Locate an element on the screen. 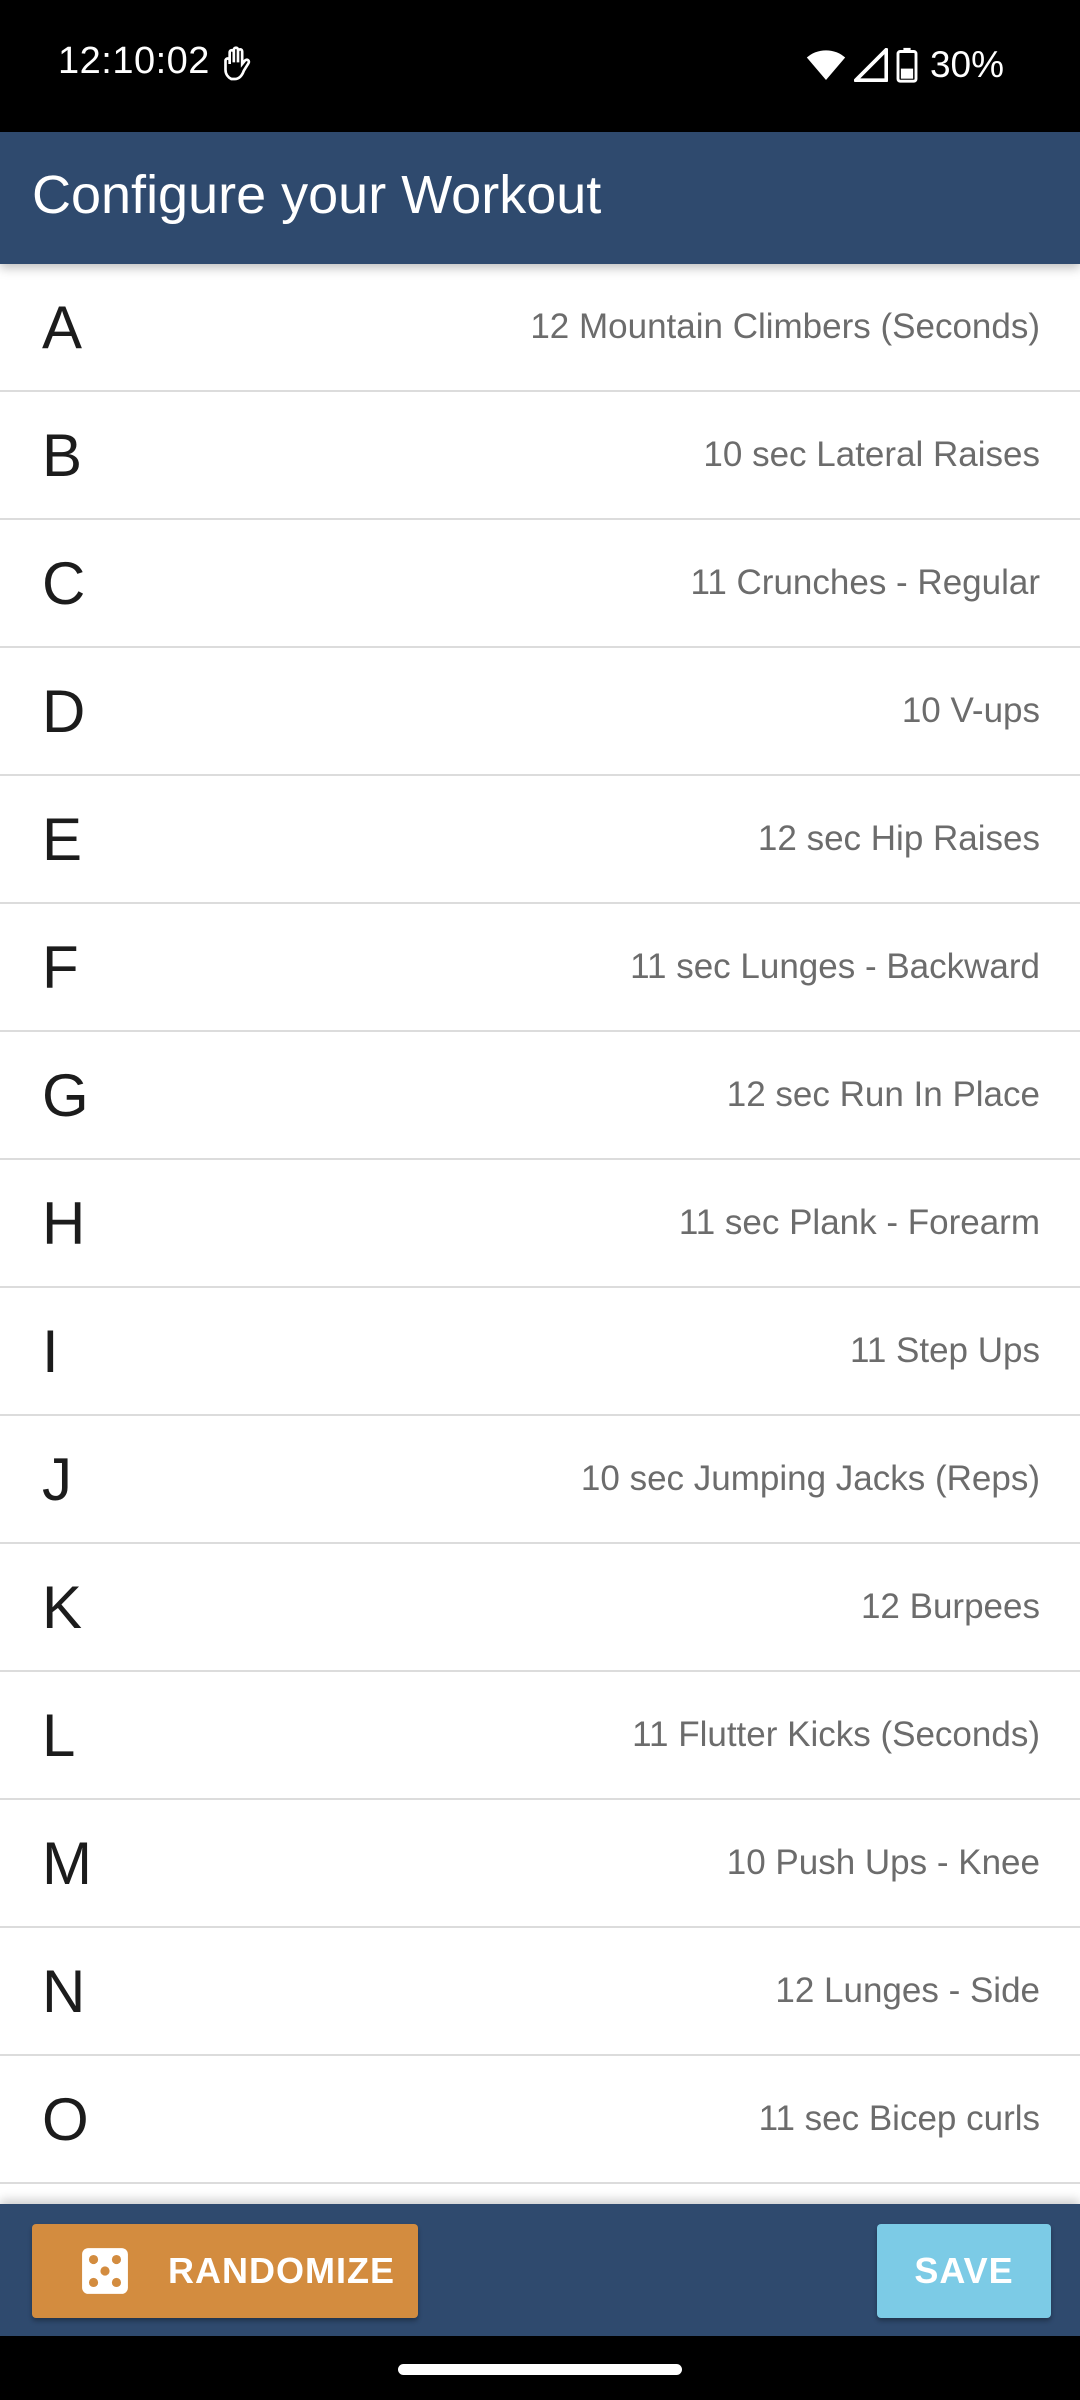 The width and height of the screenshot is (1080, 2400). row-exercise: 10 Push Ups - Knee is located at coordinates (883, 1862).